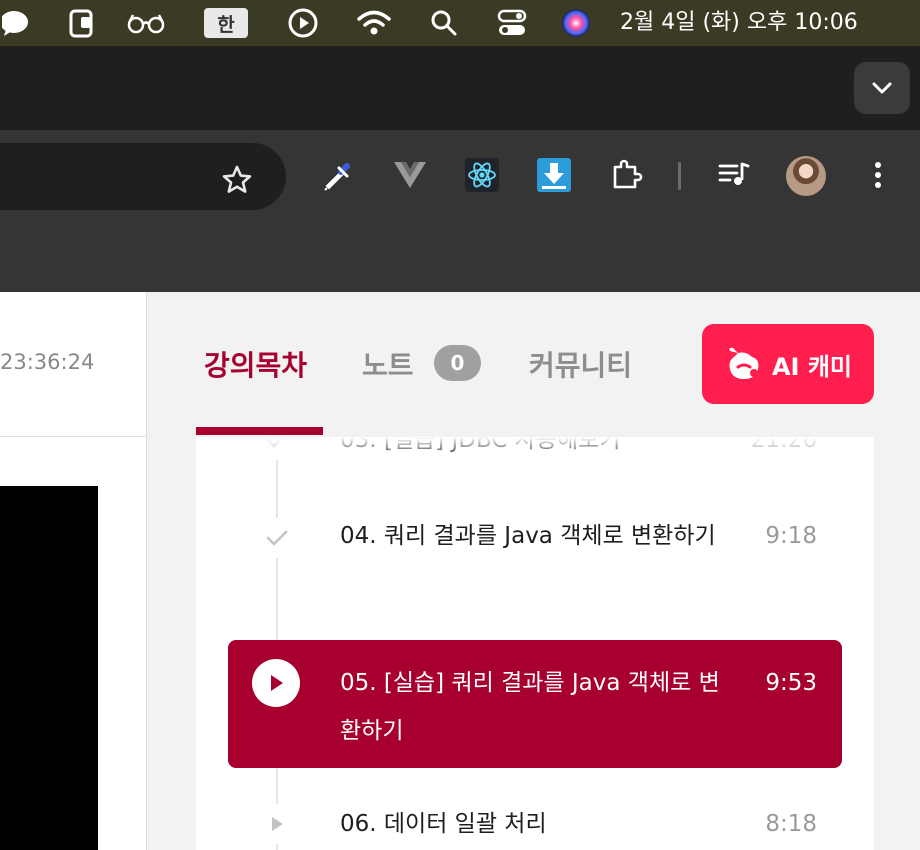  I want to click on input-source-indicator: 한, so click(226, 23).